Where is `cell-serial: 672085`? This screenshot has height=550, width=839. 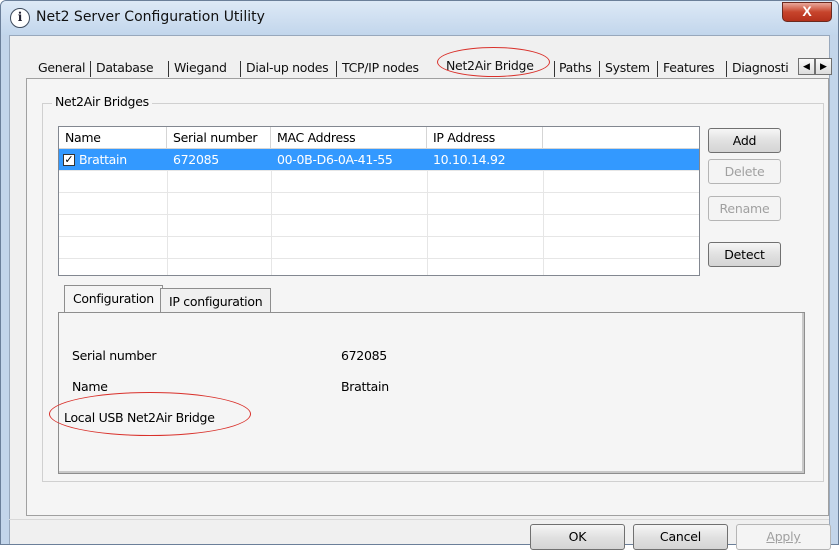 cell-serial: 672085 is located at coordinates (196, 159).